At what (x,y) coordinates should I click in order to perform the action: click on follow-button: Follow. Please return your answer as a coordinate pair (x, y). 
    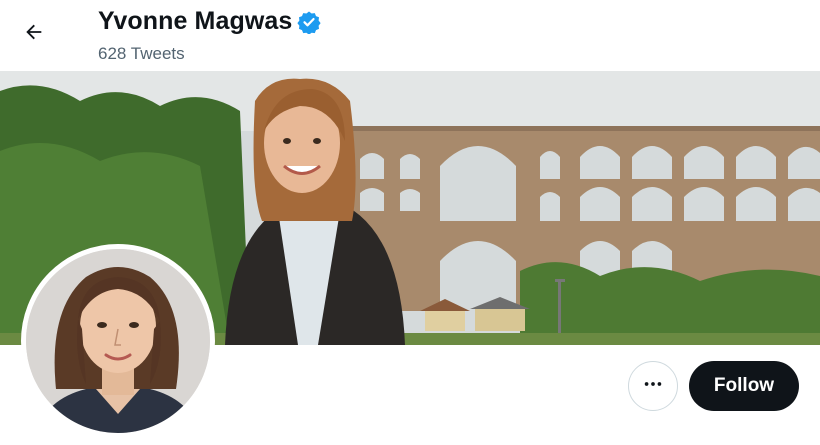
    Looking at the image, I should click on (744, 386).